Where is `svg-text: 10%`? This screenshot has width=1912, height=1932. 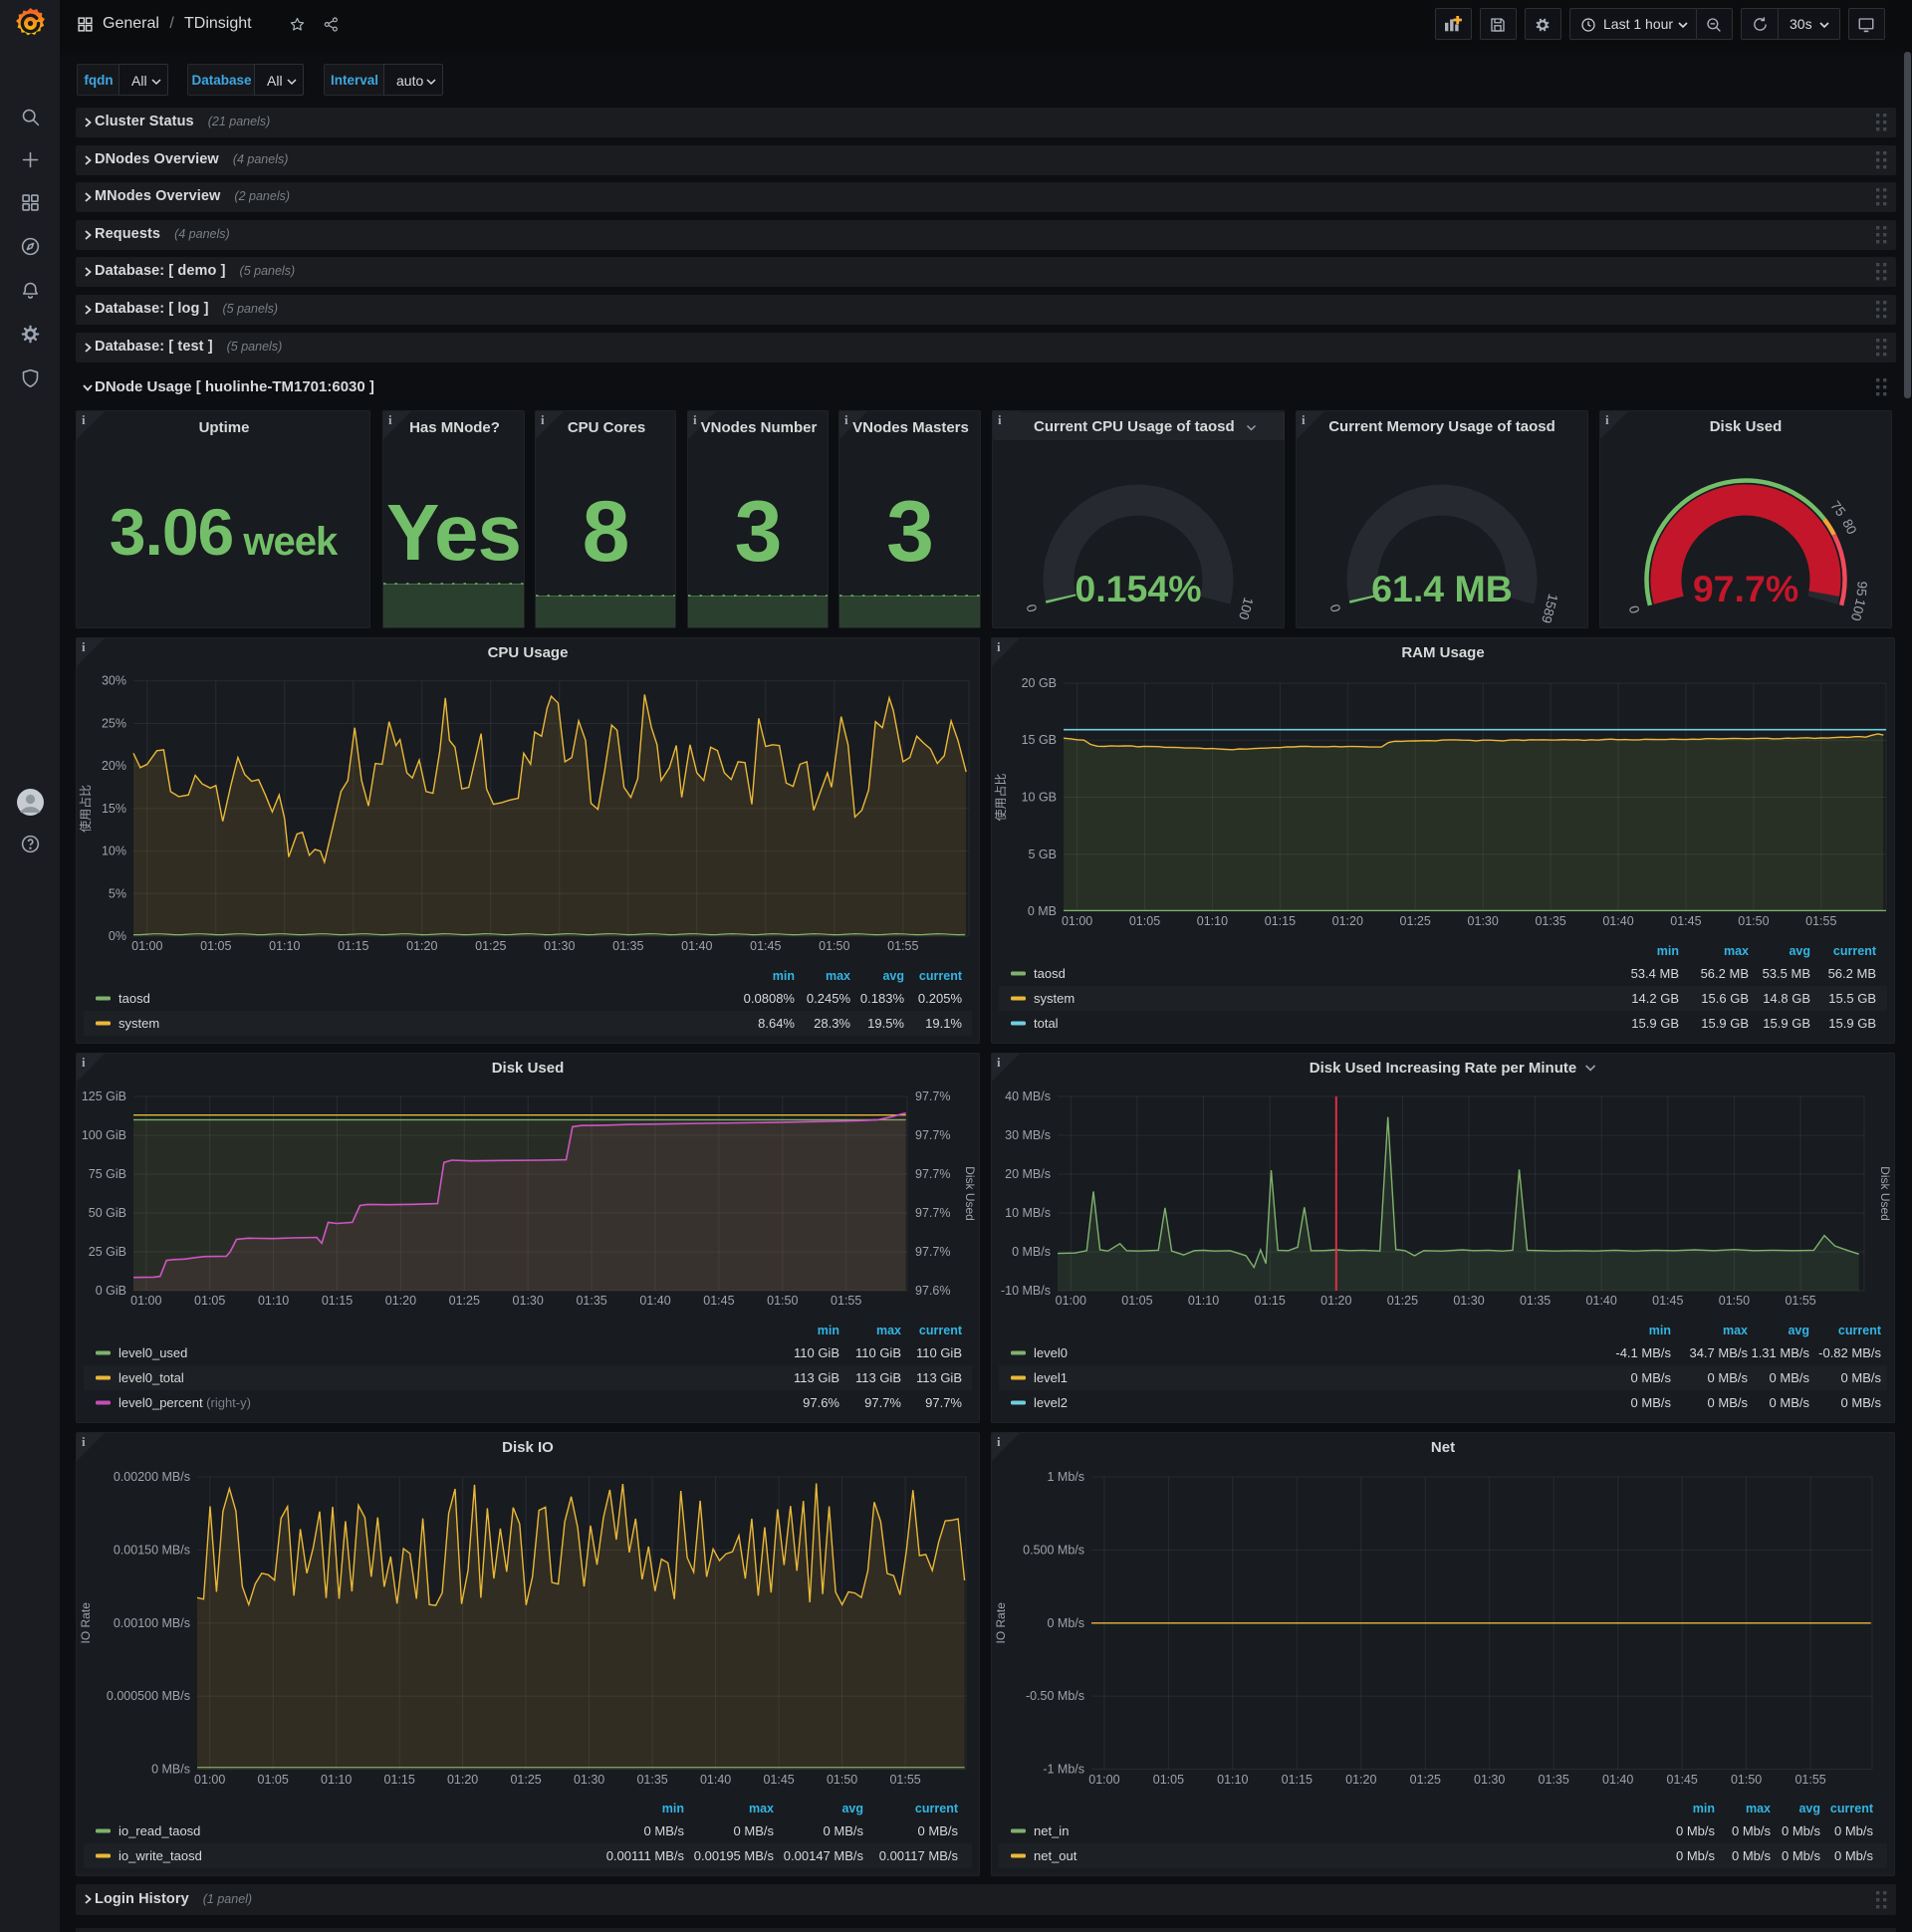
svg-text: 10% is located at coordinates (114, 851).